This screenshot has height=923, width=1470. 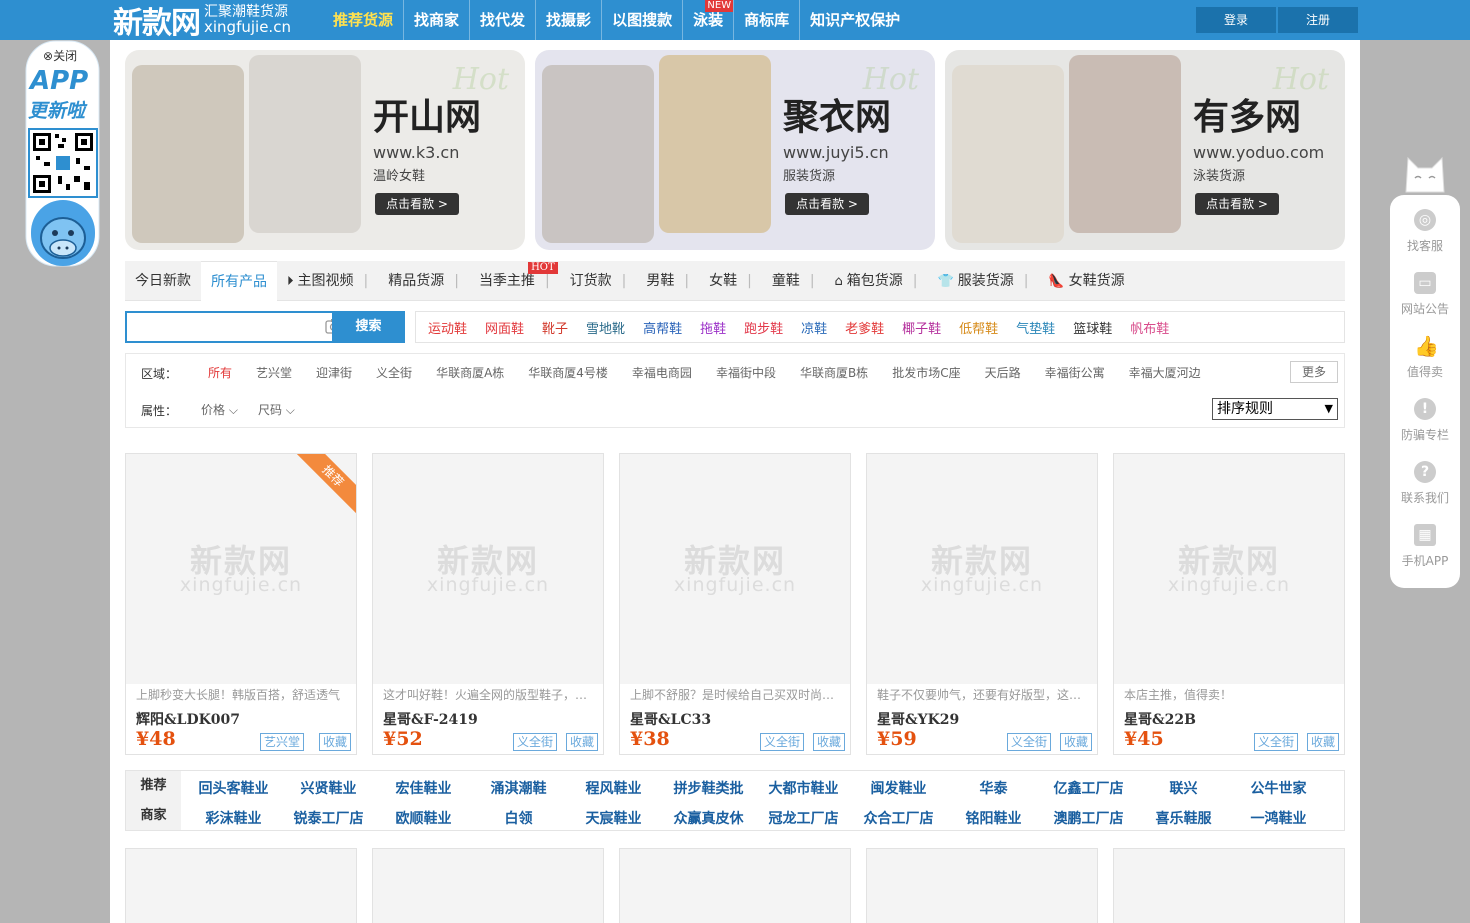 I want to click on tab-main-video: ⏵ 主图视频 |, so click(x=327, y=281).